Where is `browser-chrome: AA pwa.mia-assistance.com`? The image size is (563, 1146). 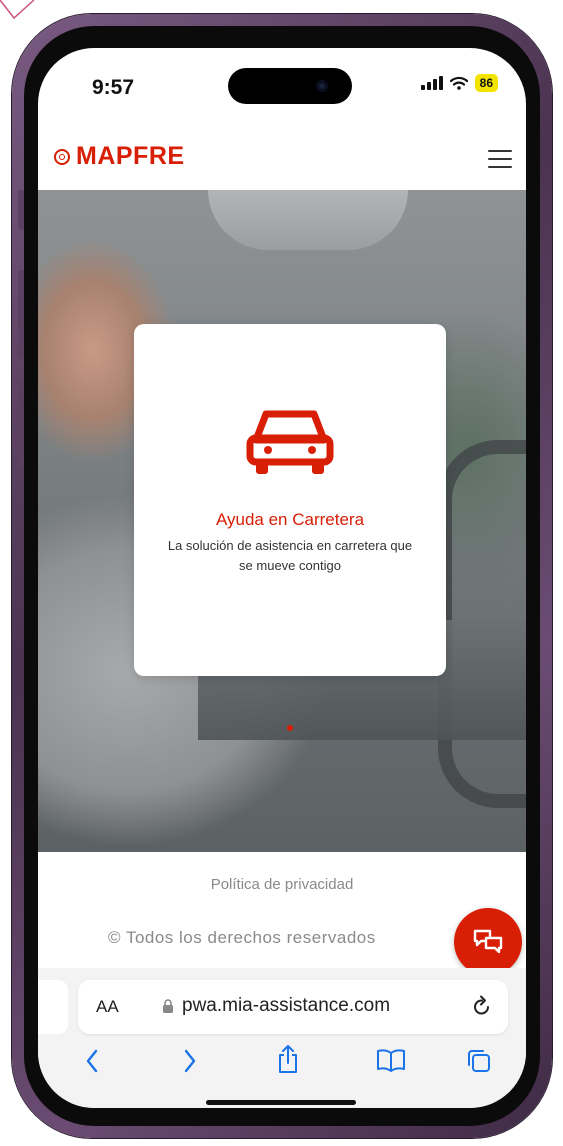
browser-chrome: AA pwa.mia-assistance.com is located at coordinates (282, 1038).